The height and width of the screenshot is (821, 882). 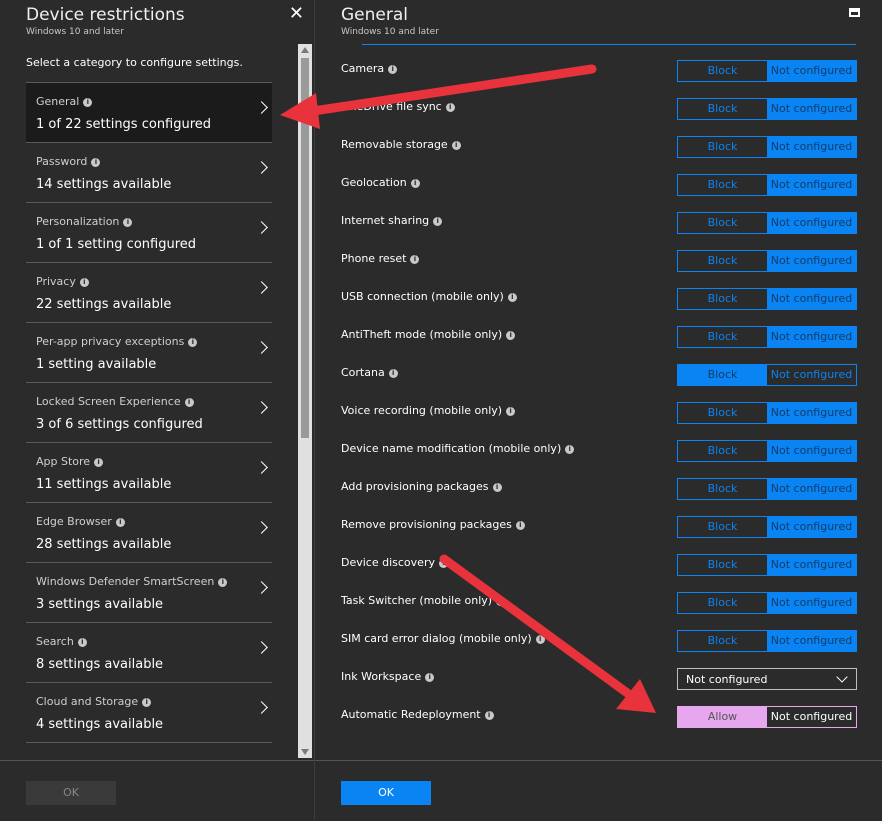 What do you see at coordinates (149, 653) in the screenshot?
I see `category-search: Search i 8 settings available` at bounding box center [149, 653].